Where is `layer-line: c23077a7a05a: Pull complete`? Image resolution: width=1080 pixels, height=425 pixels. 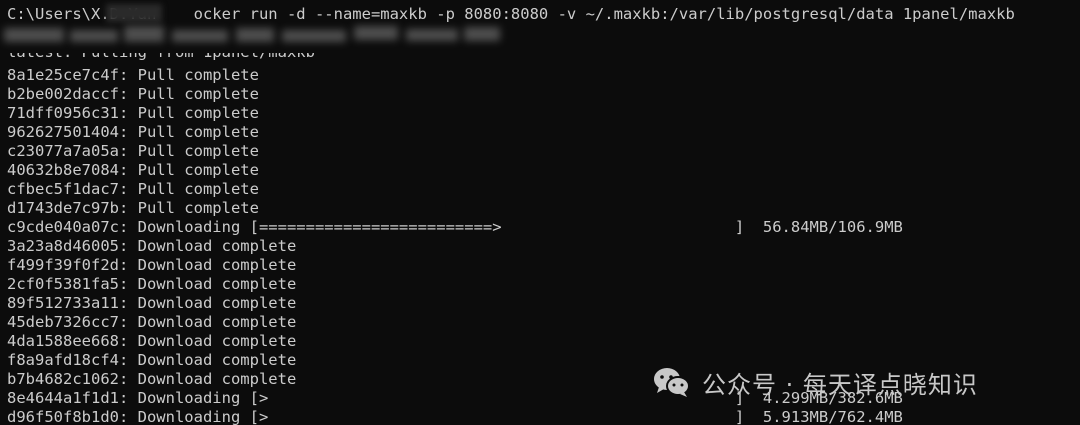
layer-line: c23077a7a05a: Pull complete is located at coordinates (133, 151).